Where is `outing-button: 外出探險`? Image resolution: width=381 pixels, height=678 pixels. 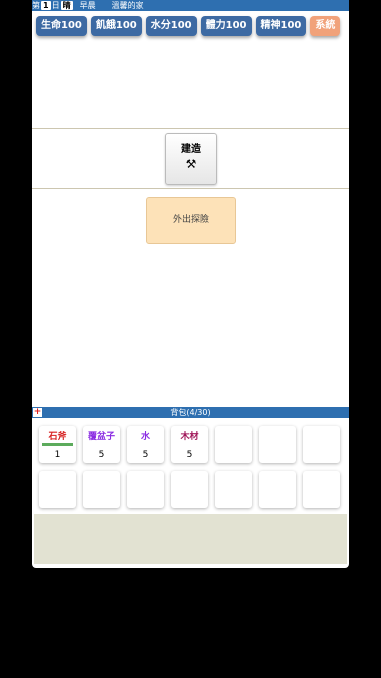 outing-button: 外出探險 is located at coordinates (191, 220).